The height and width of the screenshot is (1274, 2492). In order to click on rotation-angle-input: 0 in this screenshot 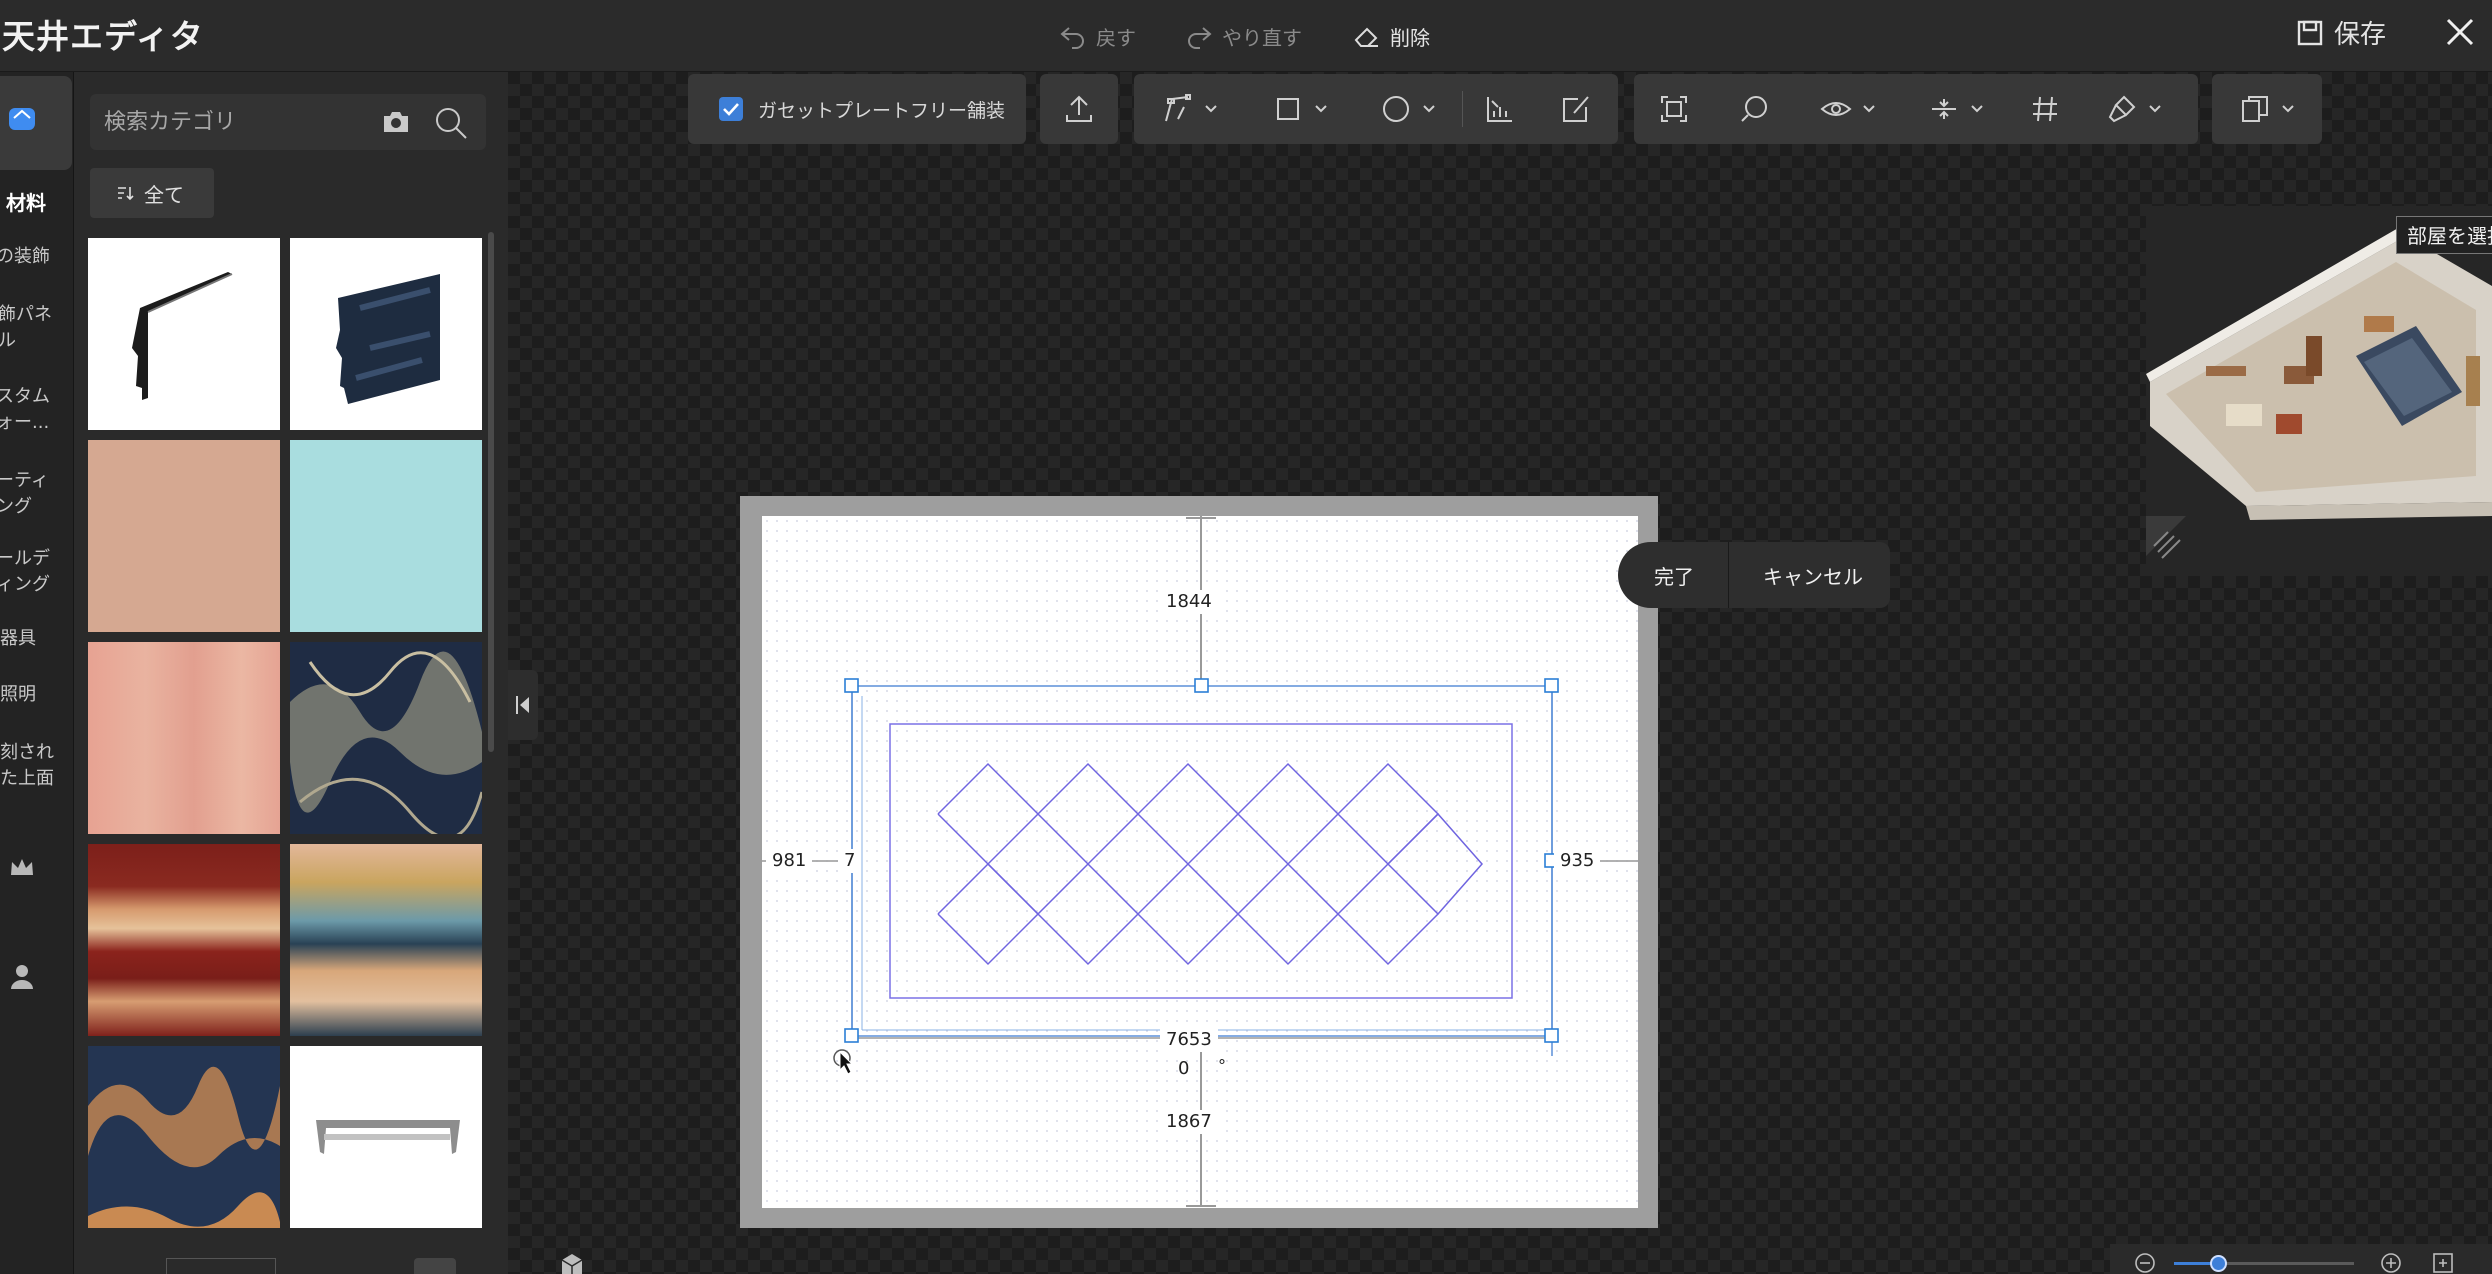, I will do `click(1183, 1069)`.